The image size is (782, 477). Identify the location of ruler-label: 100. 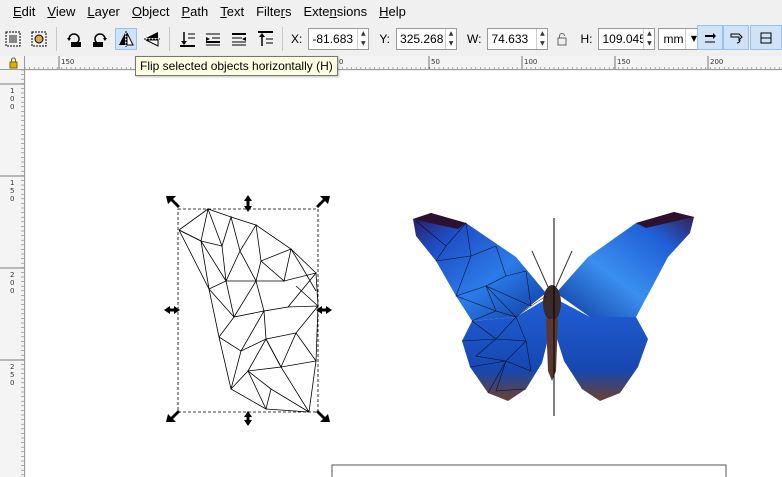
(530, 62).